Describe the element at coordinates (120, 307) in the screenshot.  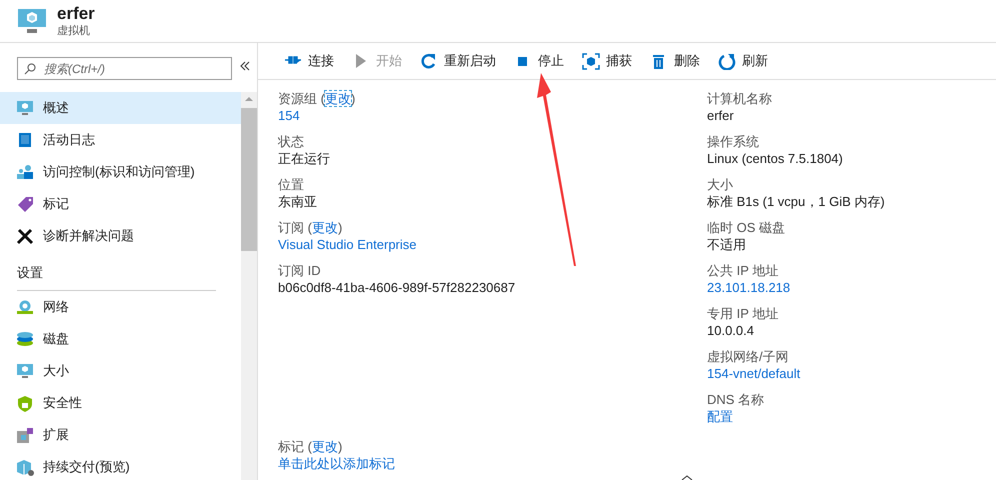
I see `sidebar-item: 网络` at that location.